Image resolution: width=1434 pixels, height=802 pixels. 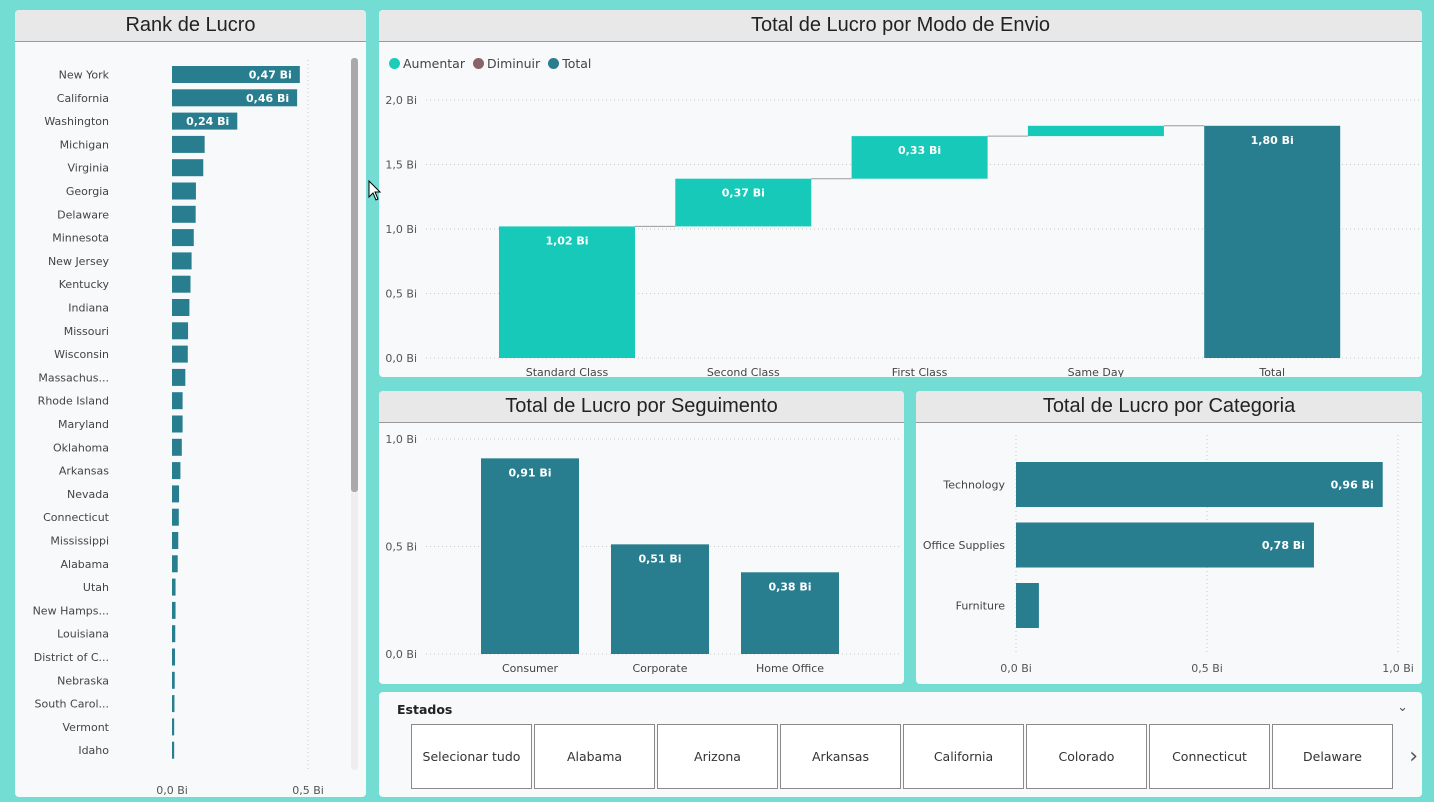 I want to click on category-label: Michigan, so click(x=84, y=144).